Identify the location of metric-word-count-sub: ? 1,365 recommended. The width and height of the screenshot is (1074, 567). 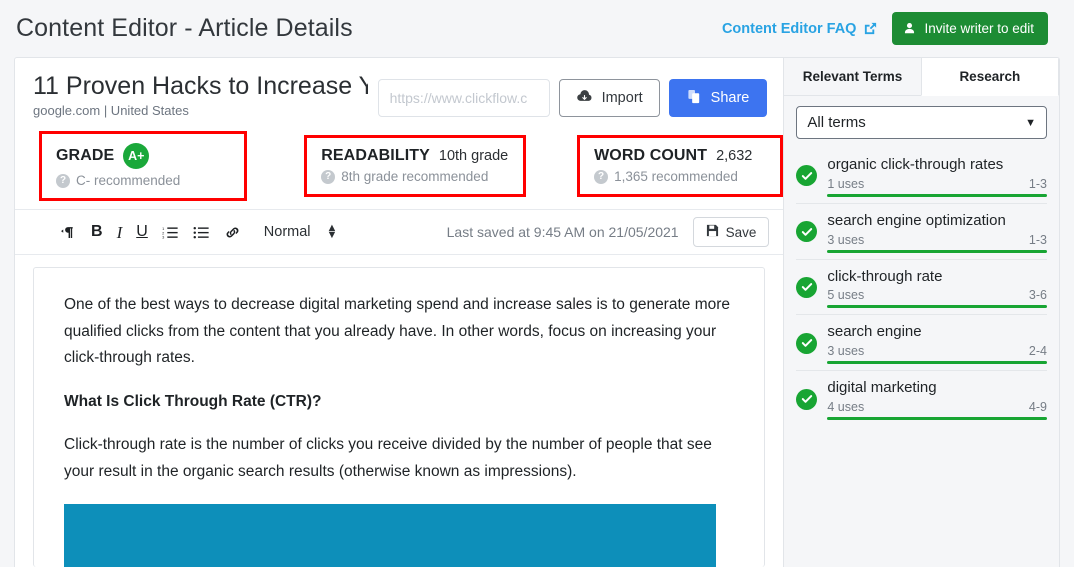
(681, 176).